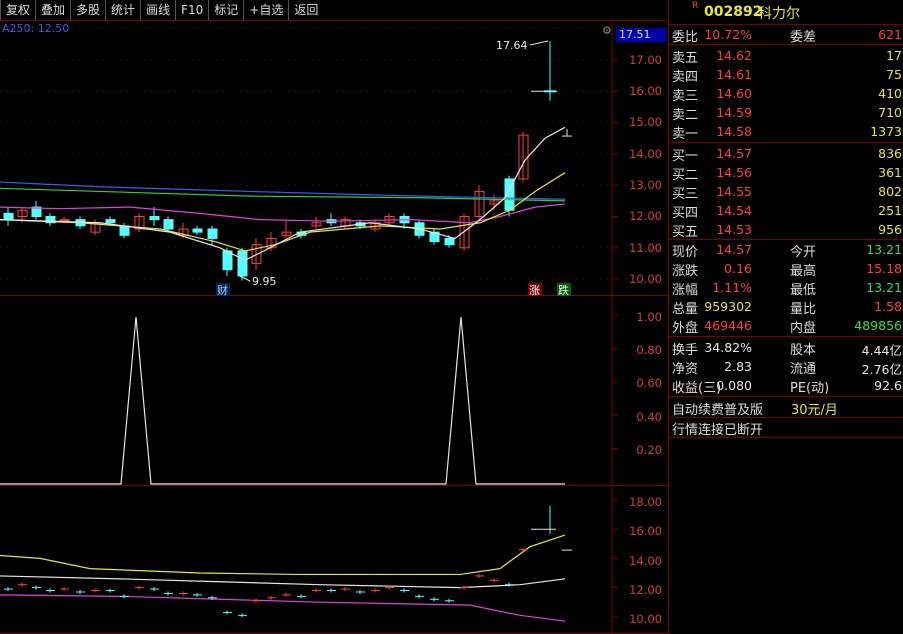 Image resolution: width=903 pixels, height=634 pixels. What do you see at coordinates (88, 10) in the screenshot?
I see `toolbar-button-2: 多股` at bounding box center [88, 10].